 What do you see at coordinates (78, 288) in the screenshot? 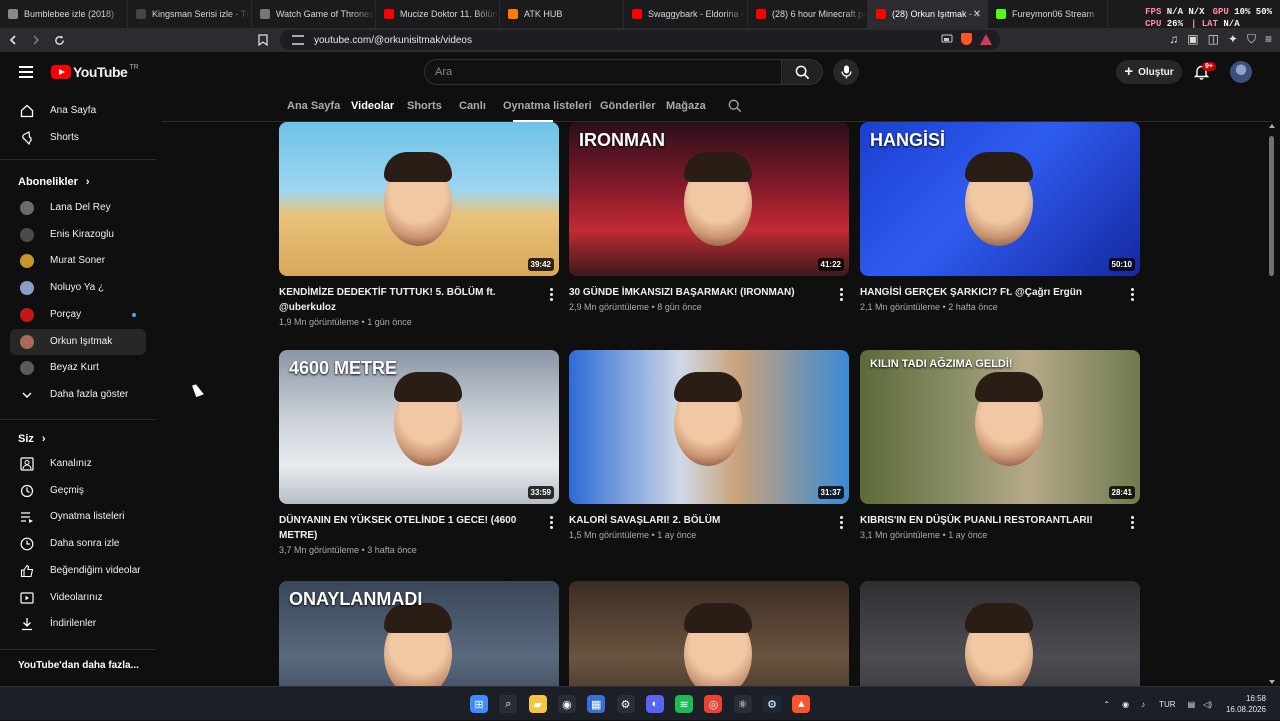
I see `sidebar-item: Noluyo Ya ¿` at bounding box center [78, 288].